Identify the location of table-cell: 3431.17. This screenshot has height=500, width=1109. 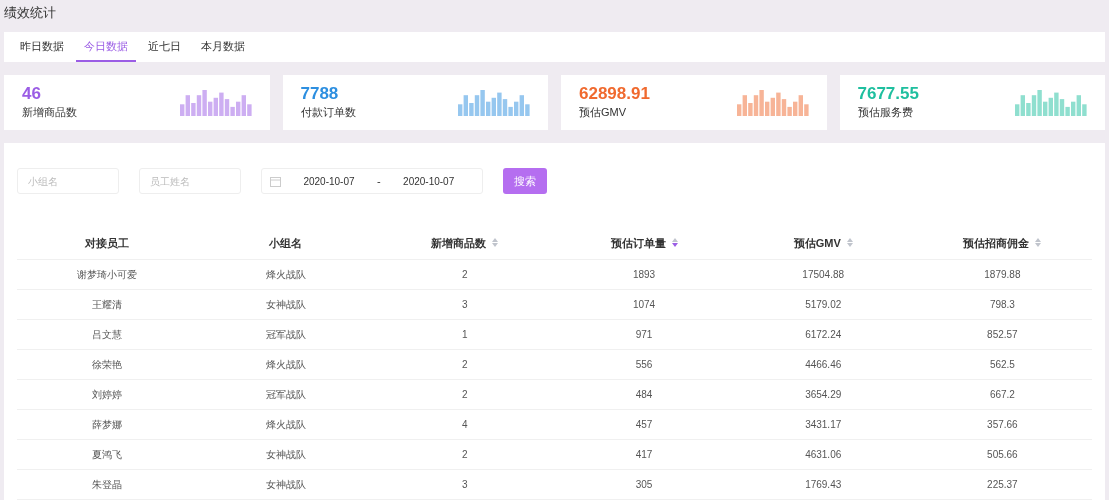
(823, 424).